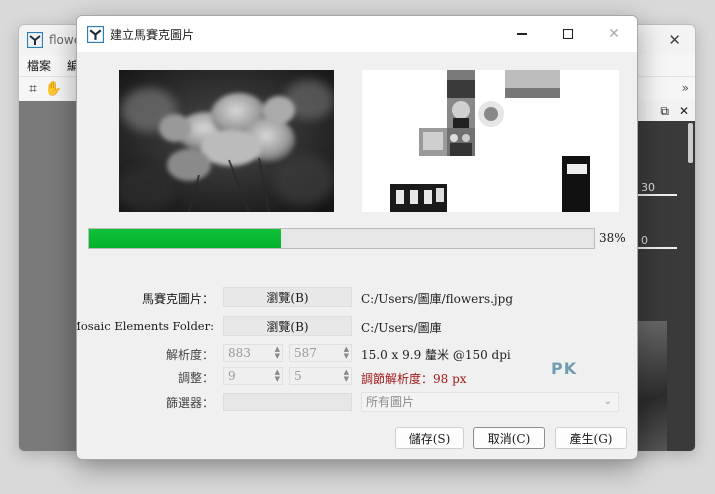  I want to click on progress-percent-label: 38%, so click(612, 238).